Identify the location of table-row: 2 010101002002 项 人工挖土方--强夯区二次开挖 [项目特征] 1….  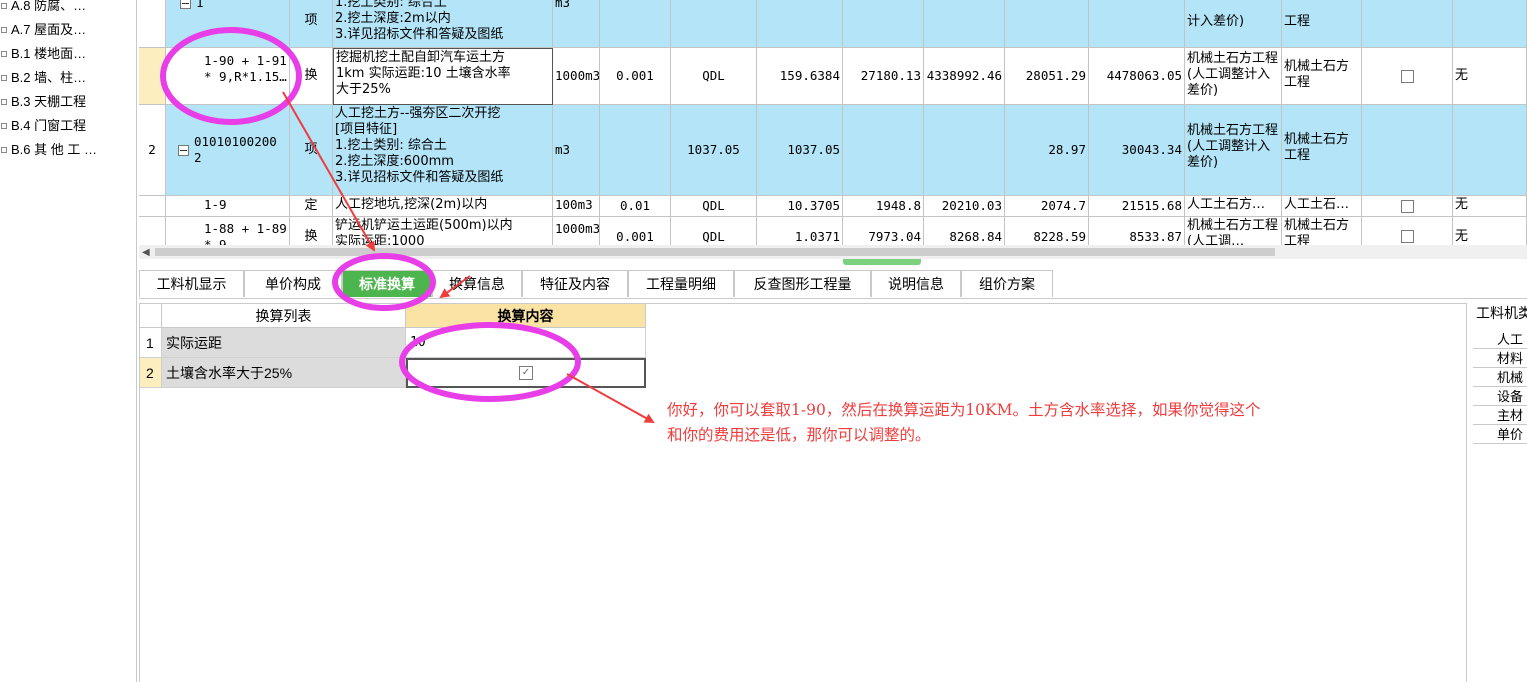
(833, 150).